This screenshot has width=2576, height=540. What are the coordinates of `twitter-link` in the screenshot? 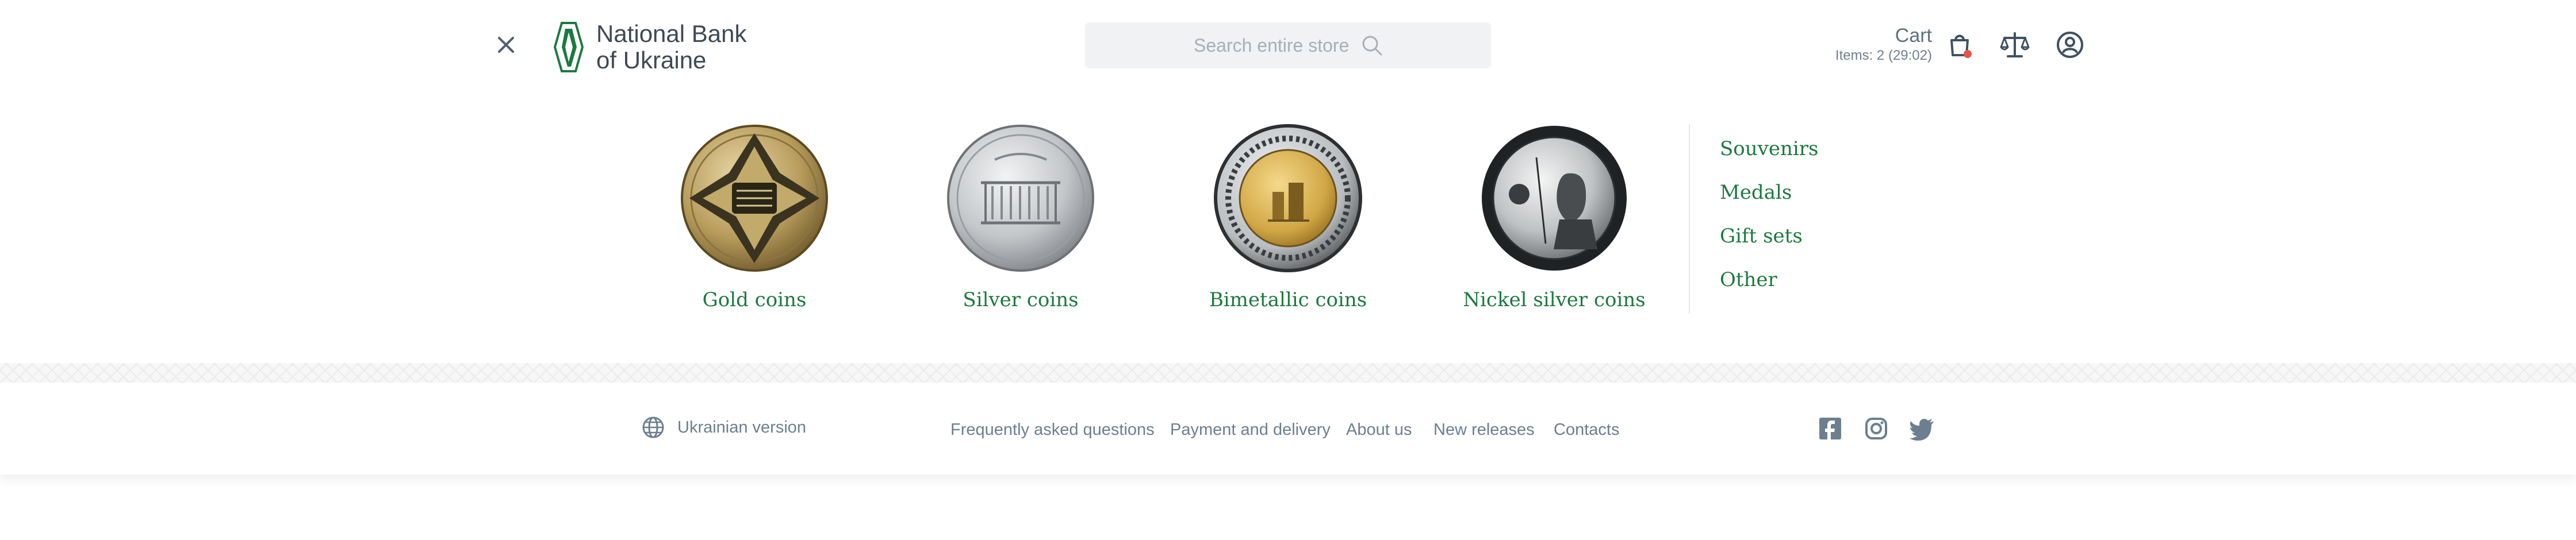 It's located at (1921, 429).